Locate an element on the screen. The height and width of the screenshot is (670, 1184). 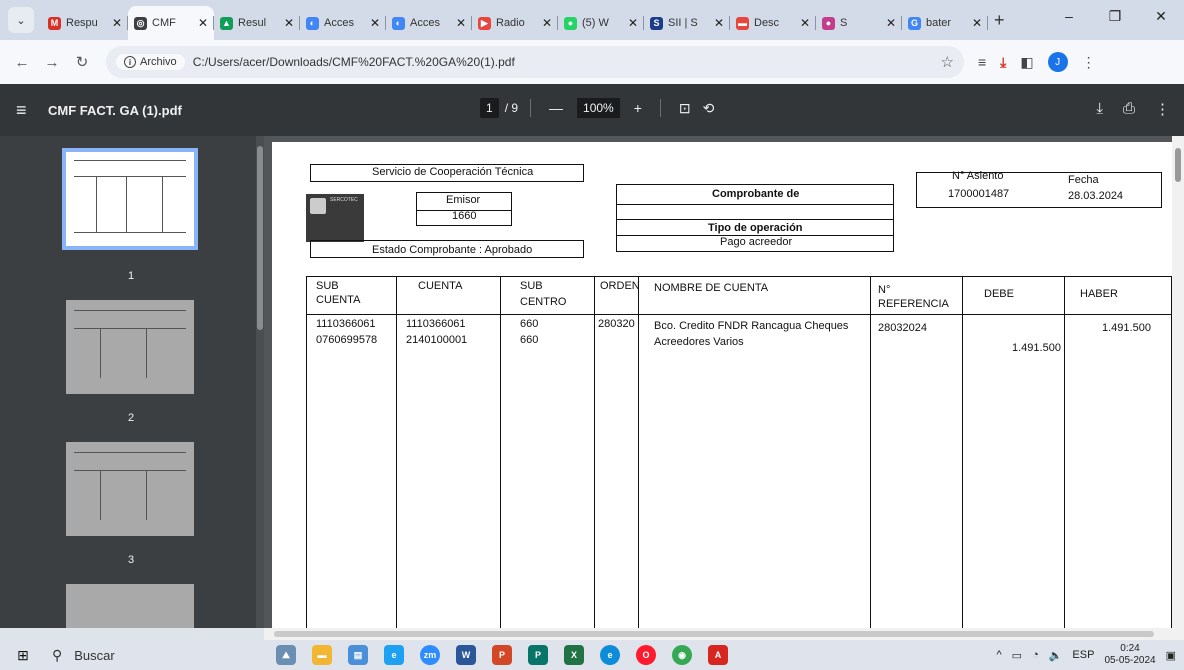
wifi-icon: ◔ is located at coordinates (1035, 655).